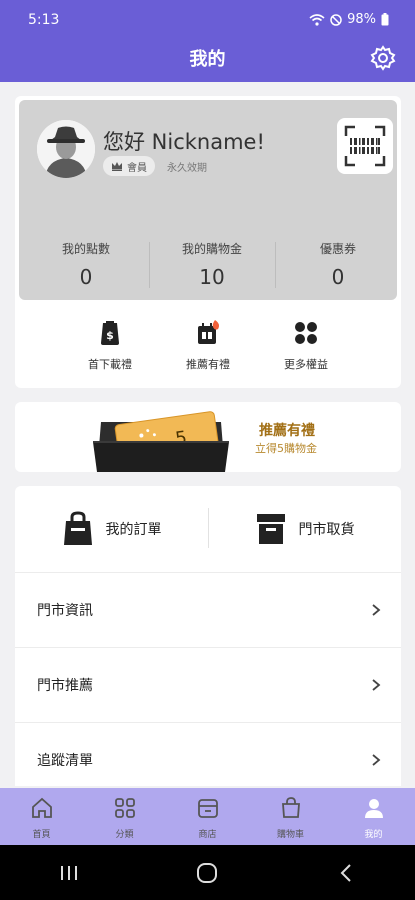  I want to click on tab-label: 分類, so click(124, 835).